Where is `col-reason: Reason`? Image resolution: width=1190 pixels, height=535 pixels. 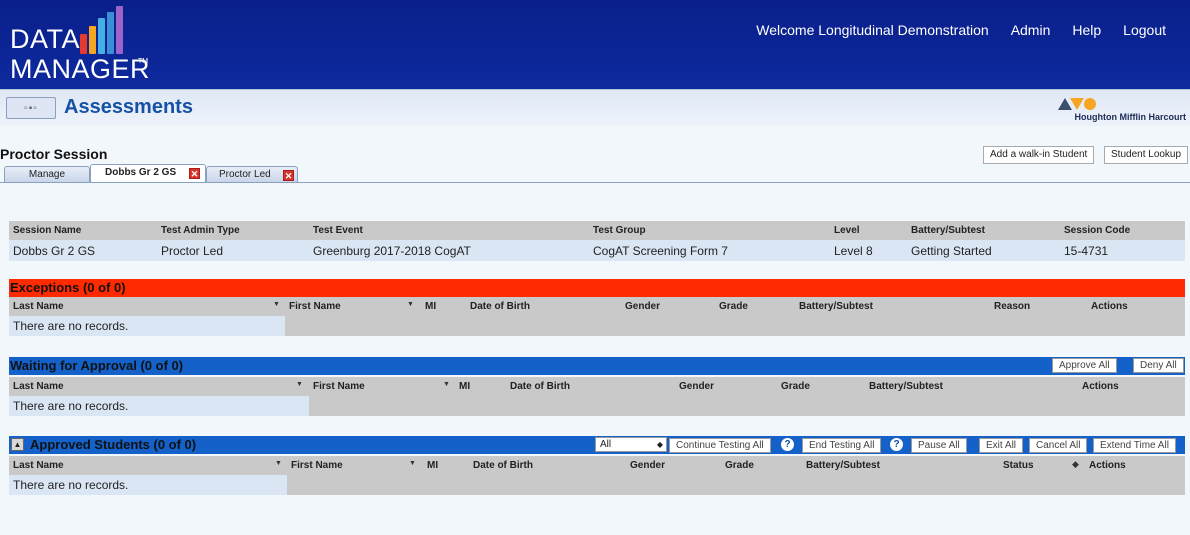 col-reason: Reason is located at coordinates (1012, 306).